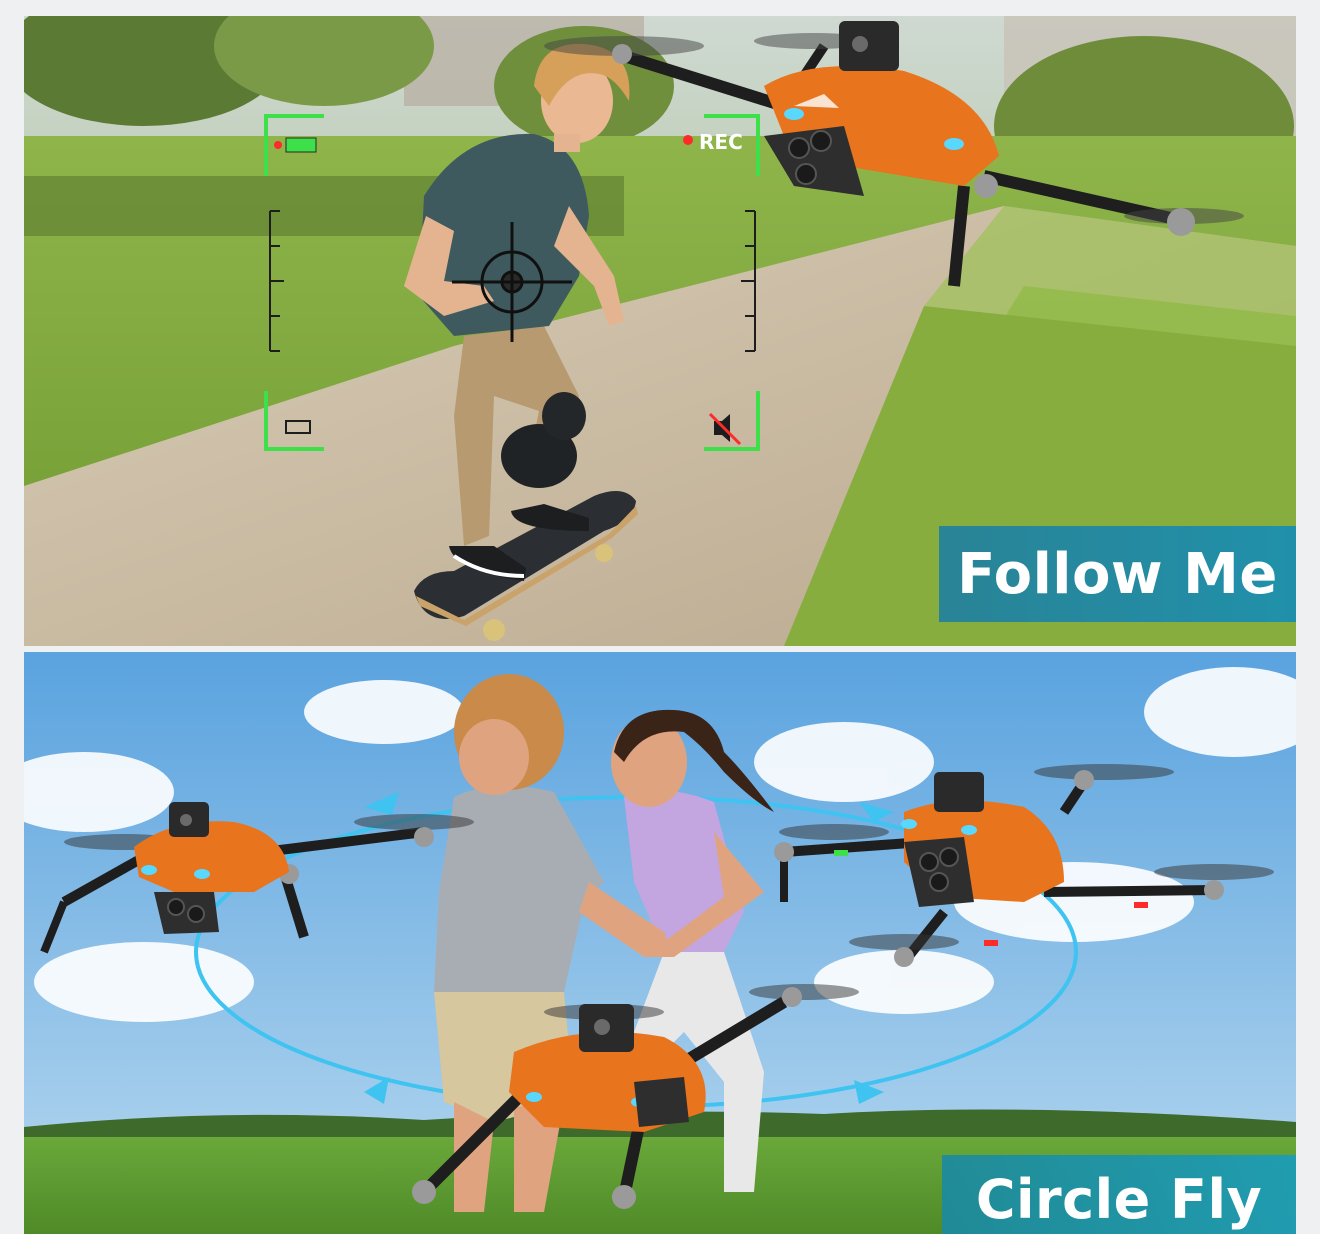 The height and width of the screenshot is (1234, 1320). I want to click on rec-dot-icon, so click(688, 140).